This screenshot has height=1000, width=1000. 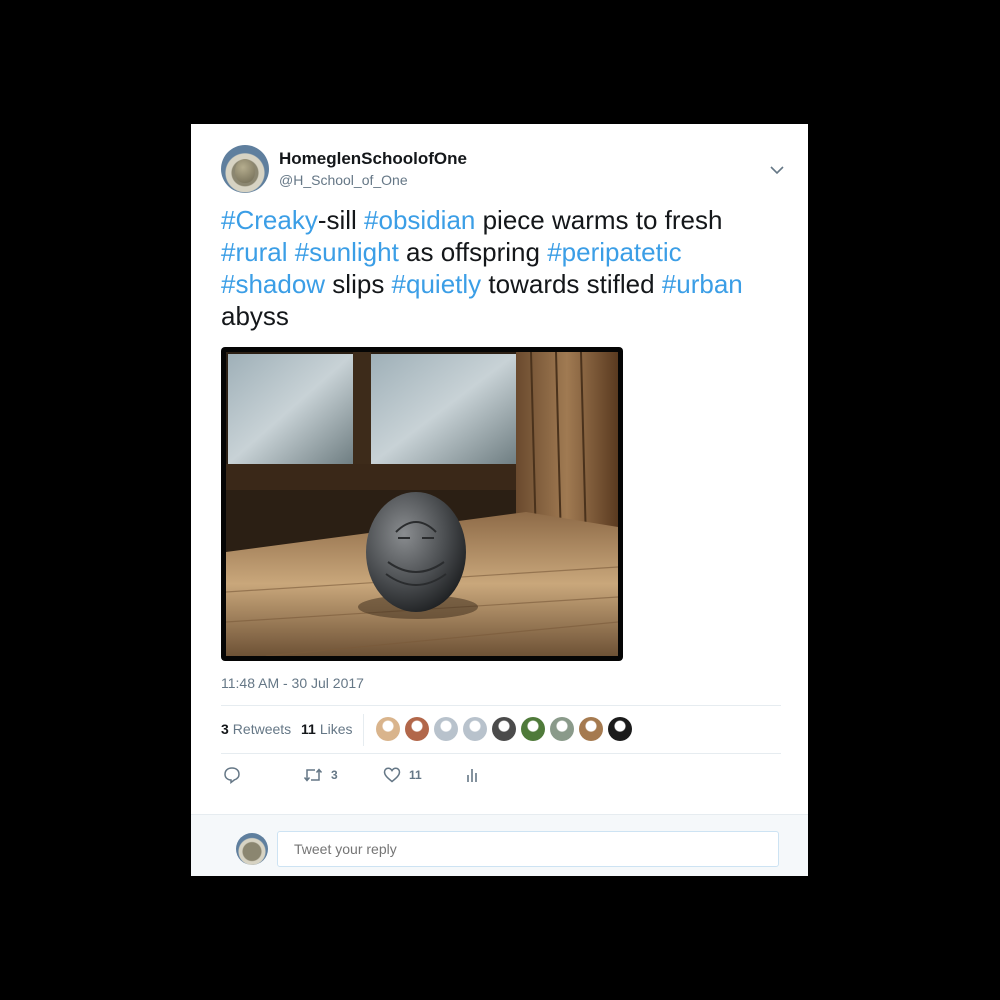 I want to click on tweet-actions: 3 11, so click(x=501, y=776).